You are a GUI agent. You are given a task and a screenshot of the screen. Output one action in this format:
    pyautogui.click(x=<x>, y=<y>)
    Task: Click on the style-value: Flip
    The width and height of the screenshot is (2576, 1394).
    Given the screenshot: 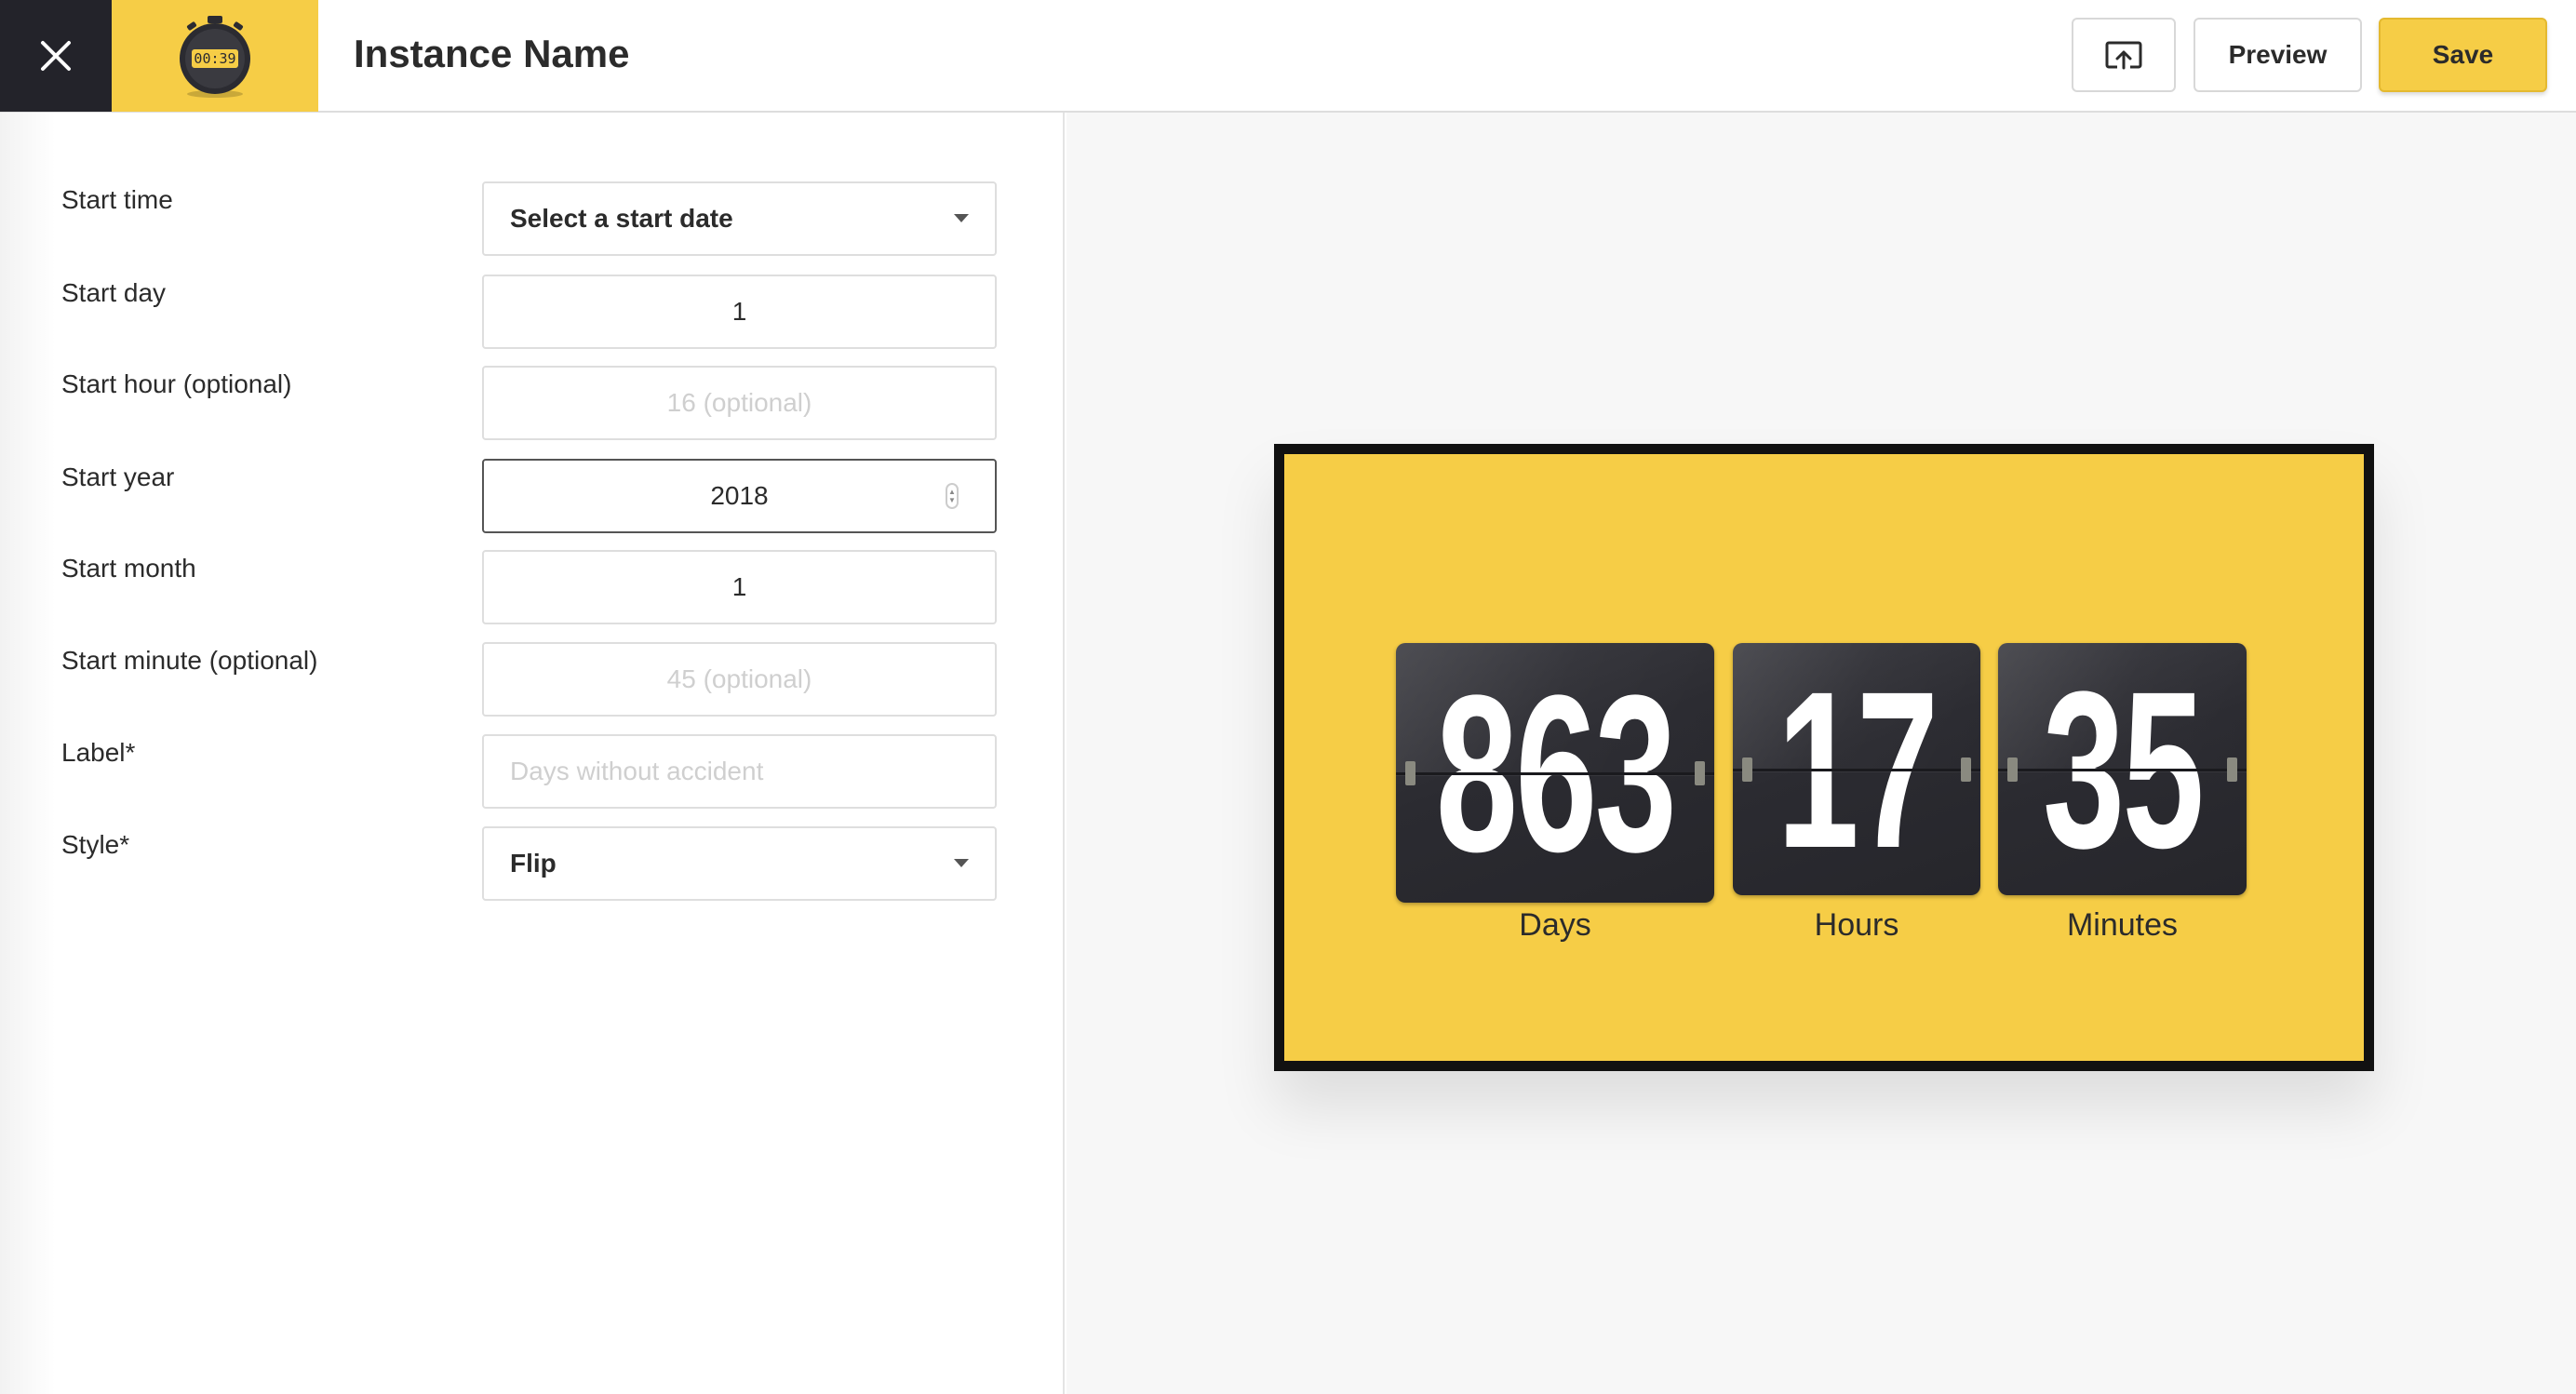 What is the action you would take?
    pyautogui.click(x=533, y=863)
    